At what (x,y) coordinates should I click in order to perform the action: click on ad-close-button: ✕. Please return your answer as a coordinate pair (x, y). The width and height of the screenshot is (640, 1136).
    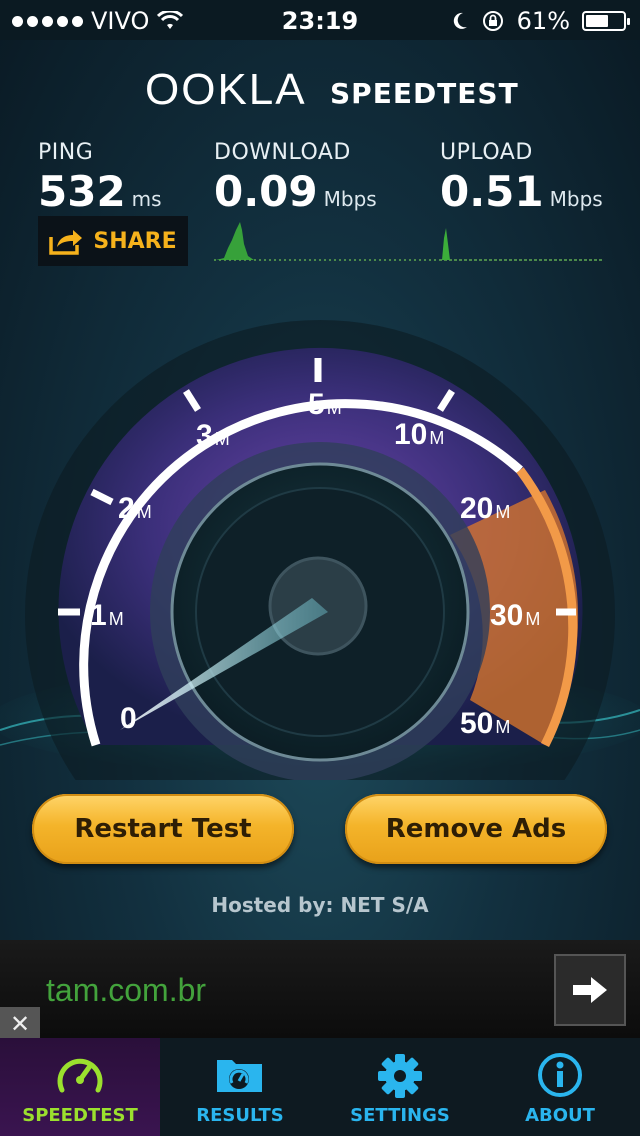
    Looking at the image, I should click on (20, 1024).